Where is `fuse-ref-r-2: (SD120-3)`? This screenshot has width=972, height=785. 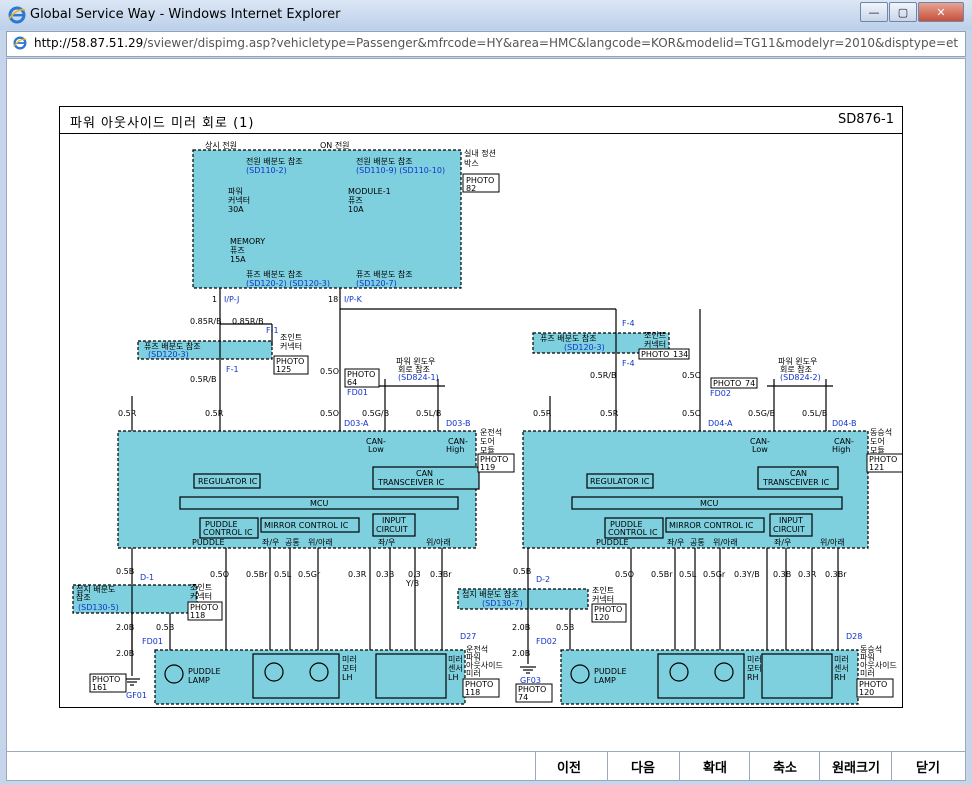
fuse-ref-r-2: (SD120-3) is located at coordinates (584, 347).